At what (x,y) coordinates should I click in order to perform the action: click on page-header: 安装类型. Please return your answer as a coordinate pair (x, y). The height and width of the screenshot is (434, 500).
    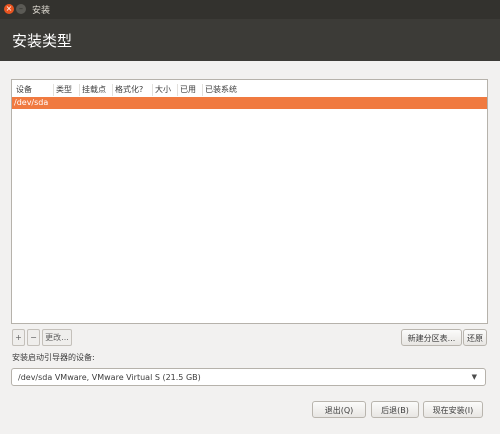
    Looking at the image, I should click on (250, 40).